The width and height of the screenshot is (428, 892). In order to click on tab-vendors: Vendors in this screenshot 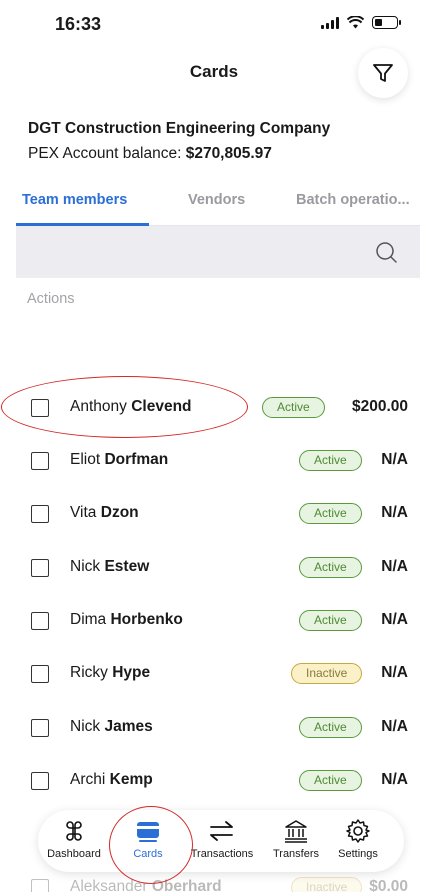, I will do `click(216, 200)`.